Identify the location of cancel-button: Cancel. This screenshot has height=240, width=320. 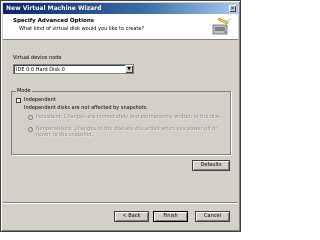
(212, 216).